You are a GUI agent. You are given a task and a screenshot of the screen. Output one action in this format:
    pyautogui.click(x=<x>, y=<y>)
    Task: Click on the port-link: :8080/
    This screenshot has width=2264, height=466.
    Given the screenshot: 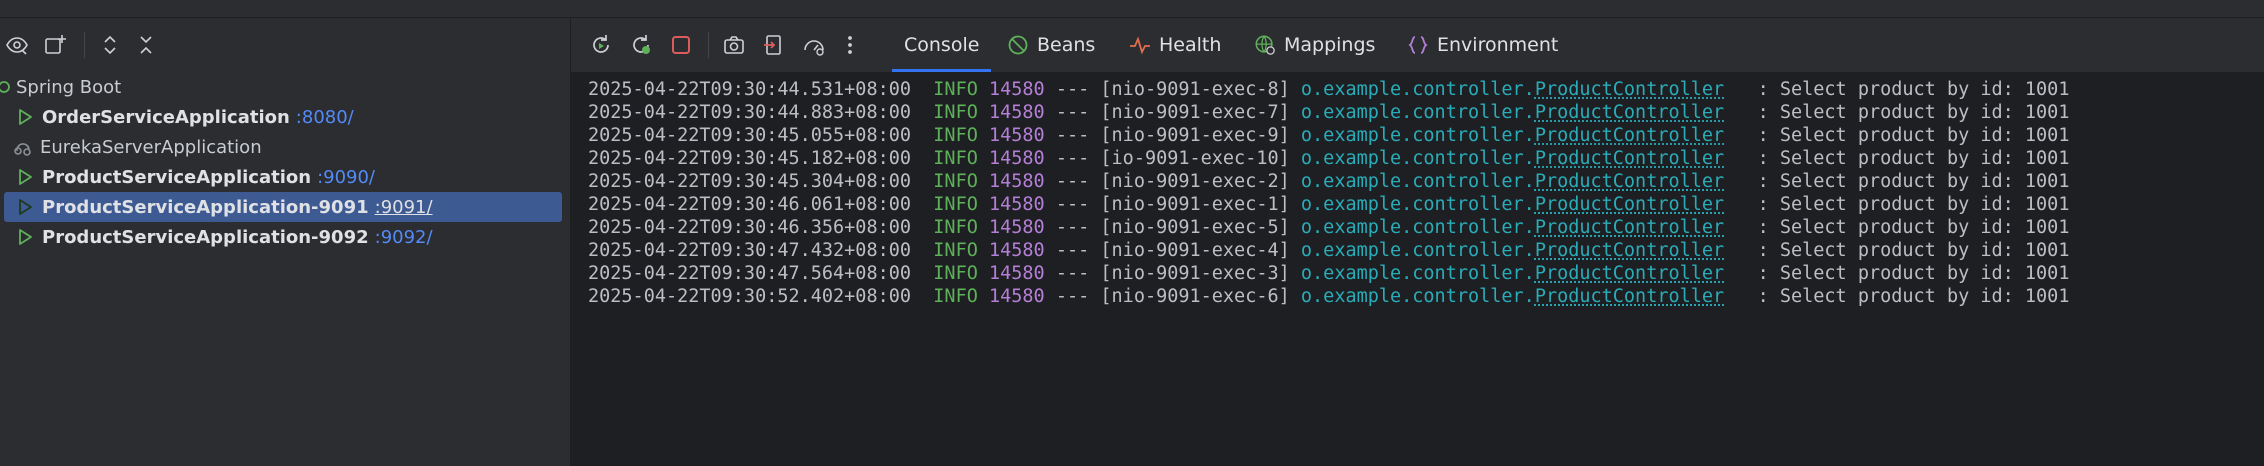 What is the action you would take?
    pyautogui.click(x=325, y=117)
    